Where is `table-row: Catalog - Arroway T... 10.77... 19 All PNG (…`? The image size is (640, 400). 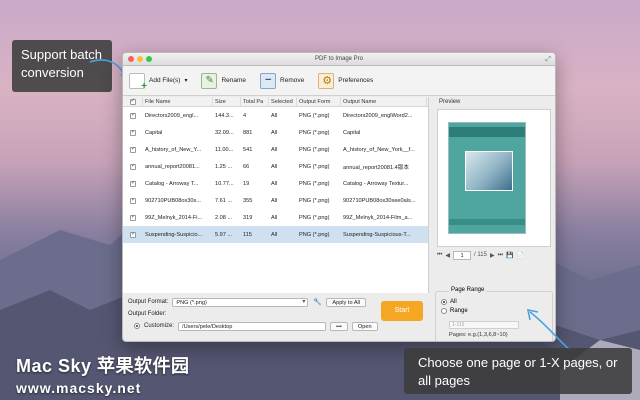 table-row: Catalog - Arroway T... 10.77... 19 All PNG (… is located at coordinates (275, 183).